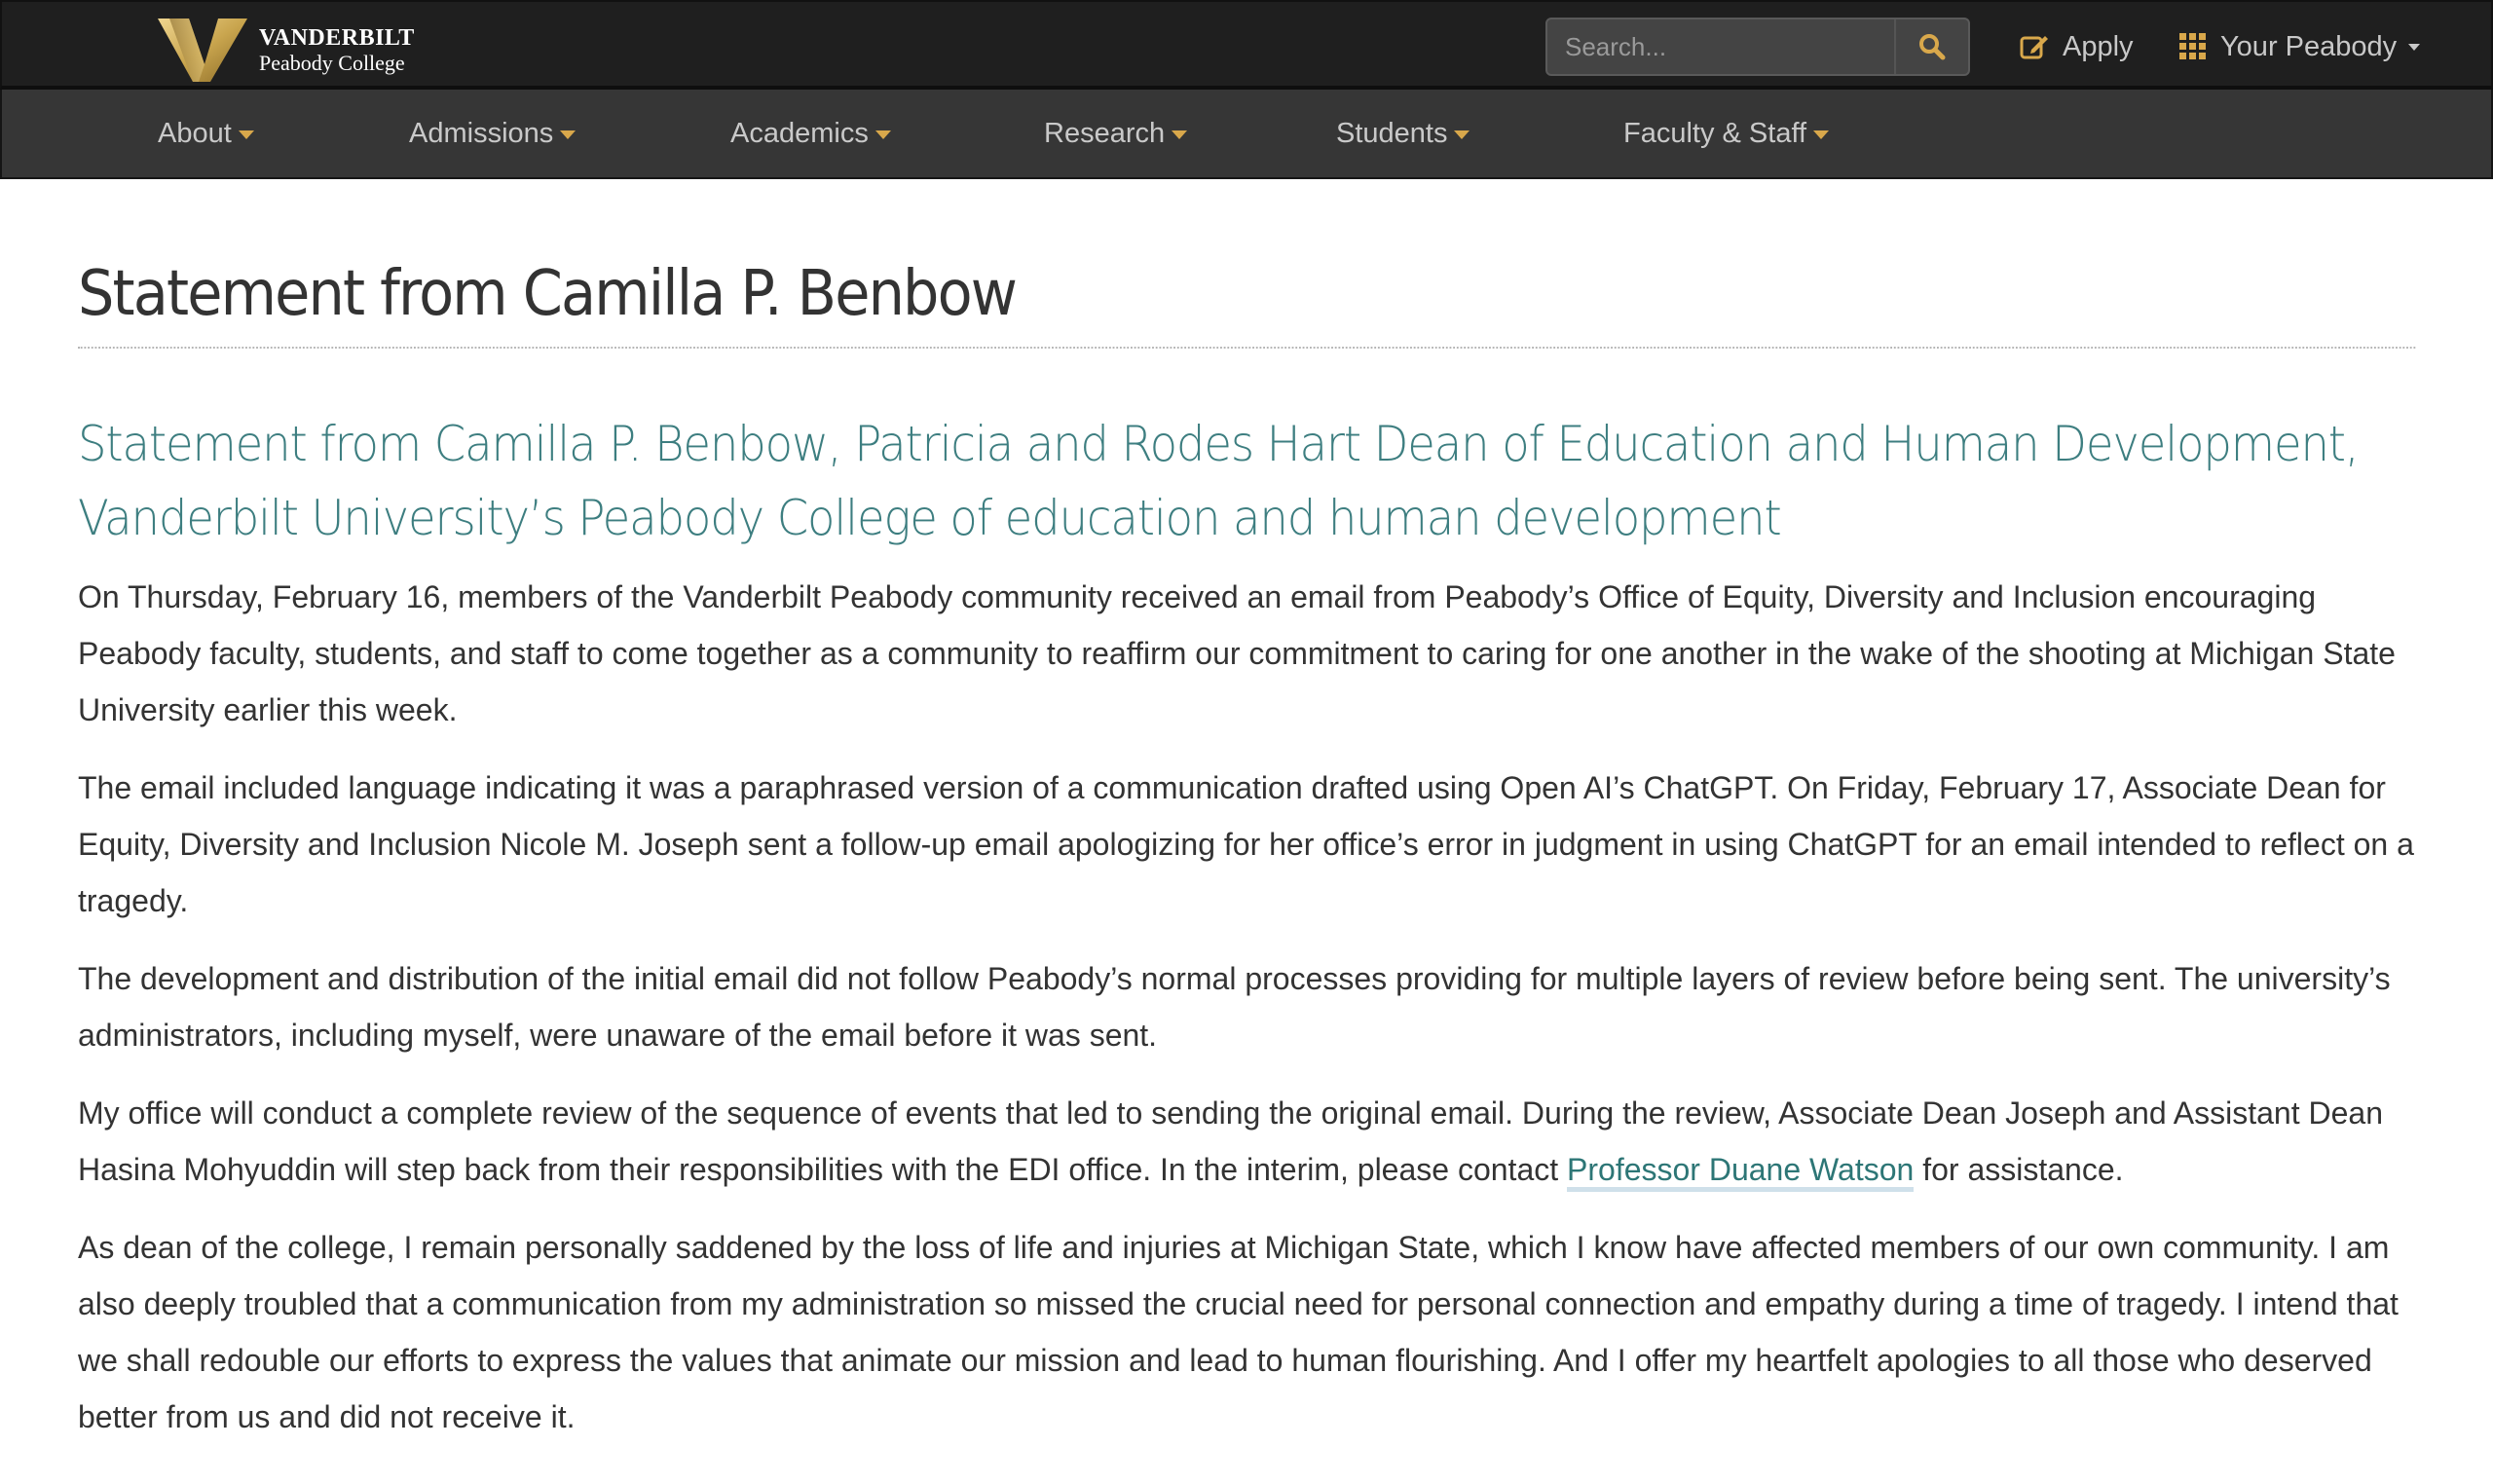 The width and height of the screenshot is (2493, 1484). What do you see at coordinates (2034, 47) in the screenshot?
I see `edit-icon` at bounding box center [2034, 47].